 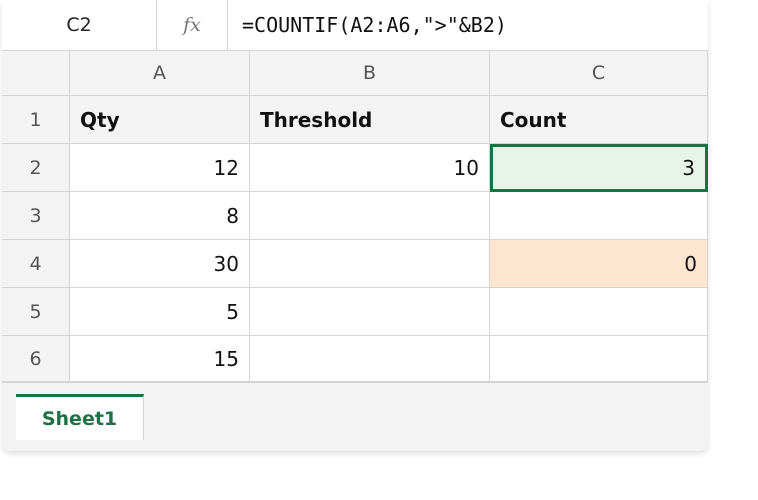 I want to click on formula-bar: C2 fx =COUNTIF(A2:A6,">"&B2), so click(x=355, y=25).